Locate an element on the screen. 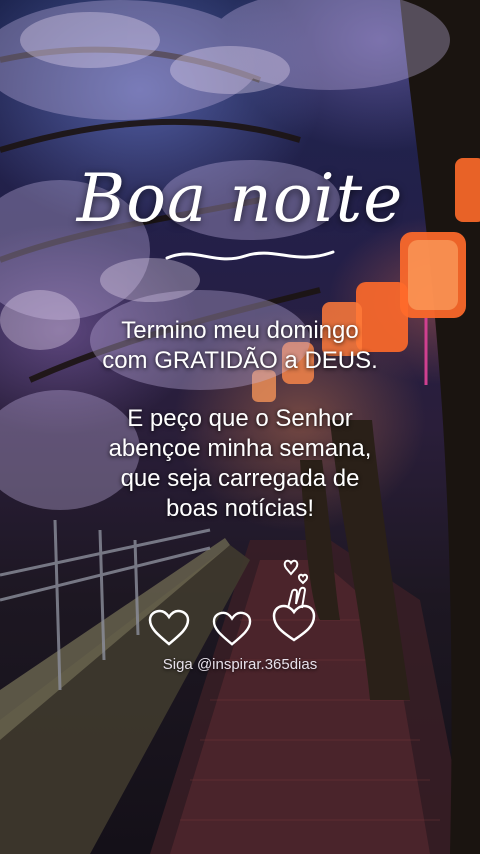  message-block-1: Termino meu domingo com GRATIDÃO a DEUS. is located at coordinates (240, 346).